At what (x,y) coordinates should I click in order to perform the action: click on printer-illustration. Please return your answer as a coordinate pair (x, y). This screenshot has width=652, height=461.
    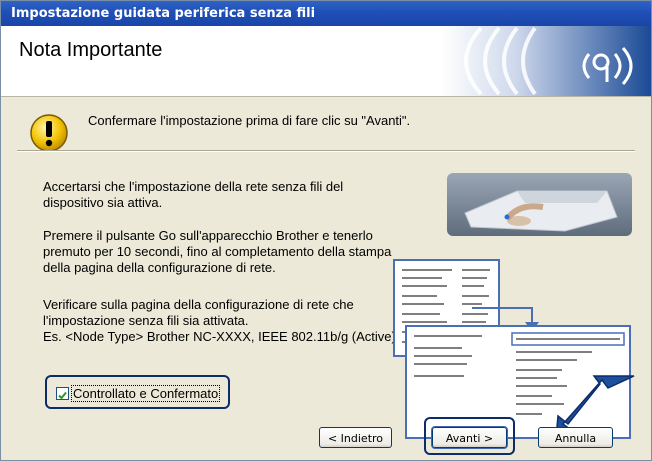
    Looking at the image, I should click on (539, 204).